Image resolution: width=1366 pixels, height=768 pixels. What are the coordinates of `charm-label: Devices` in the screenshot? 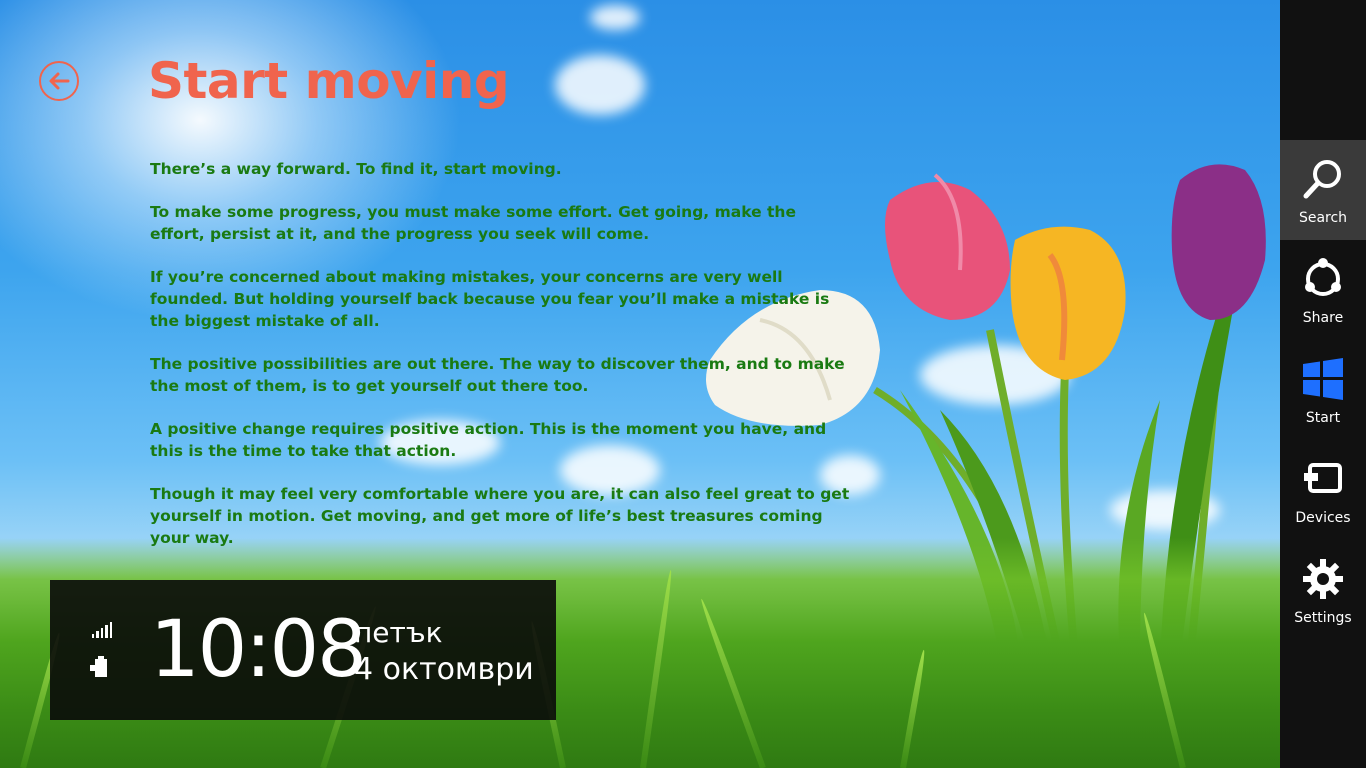 It's located at (1323, 518).